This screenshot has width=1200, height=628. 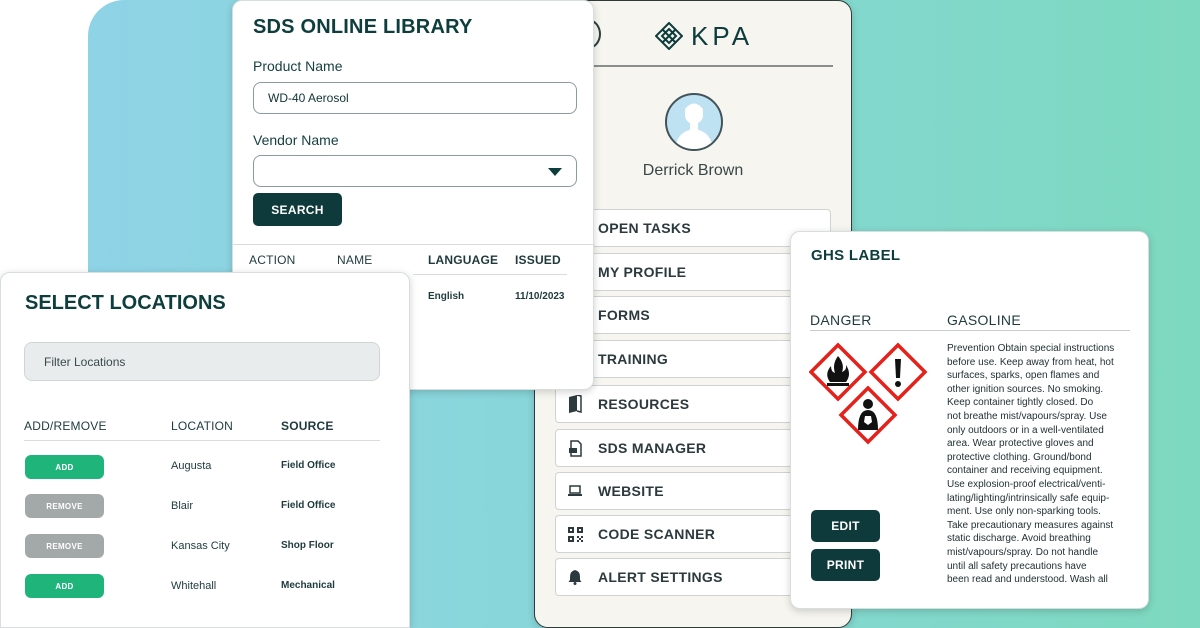 What do you see at coordinates (538, 260) in the screenshot?
I see `col-header-issued: ISSUED` at bounding box center [538, 260].